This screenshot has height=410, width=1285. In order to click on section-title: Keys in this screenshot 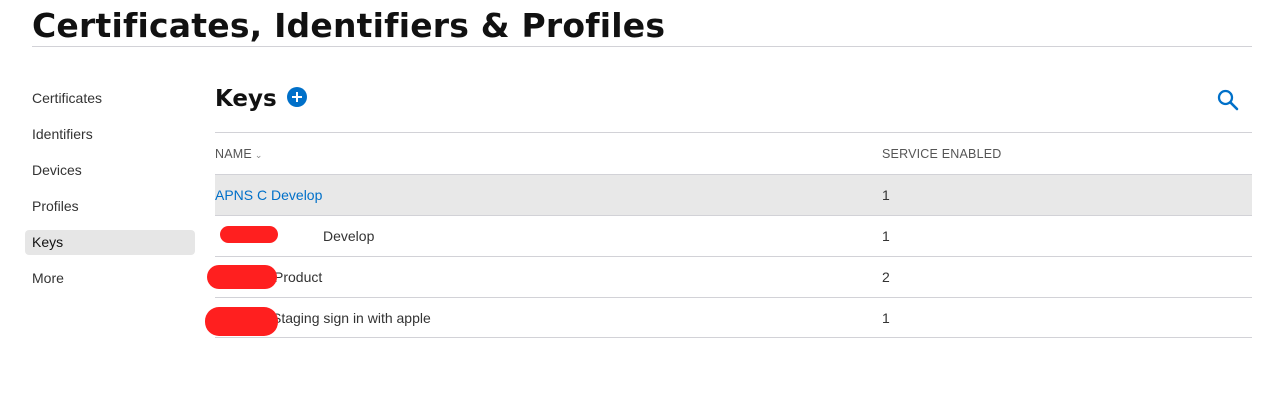, I will do `click(246, 99)`.